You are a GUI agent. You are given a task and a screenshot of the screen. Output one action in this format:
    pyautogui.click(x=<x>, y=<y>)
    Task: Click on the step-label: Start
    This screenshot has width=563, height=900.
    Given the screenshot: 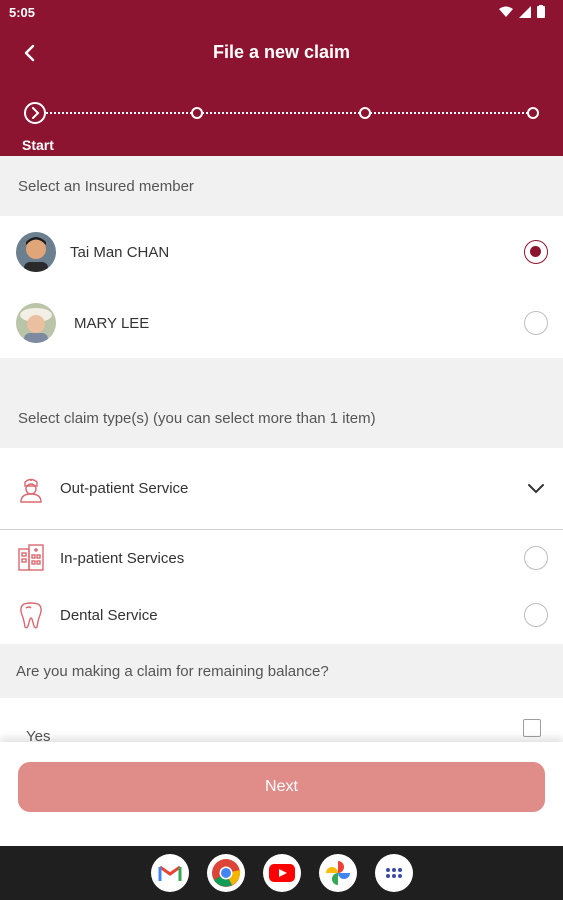 What is the action you would take?
    pyautogui.click(x=38, y=145)
    